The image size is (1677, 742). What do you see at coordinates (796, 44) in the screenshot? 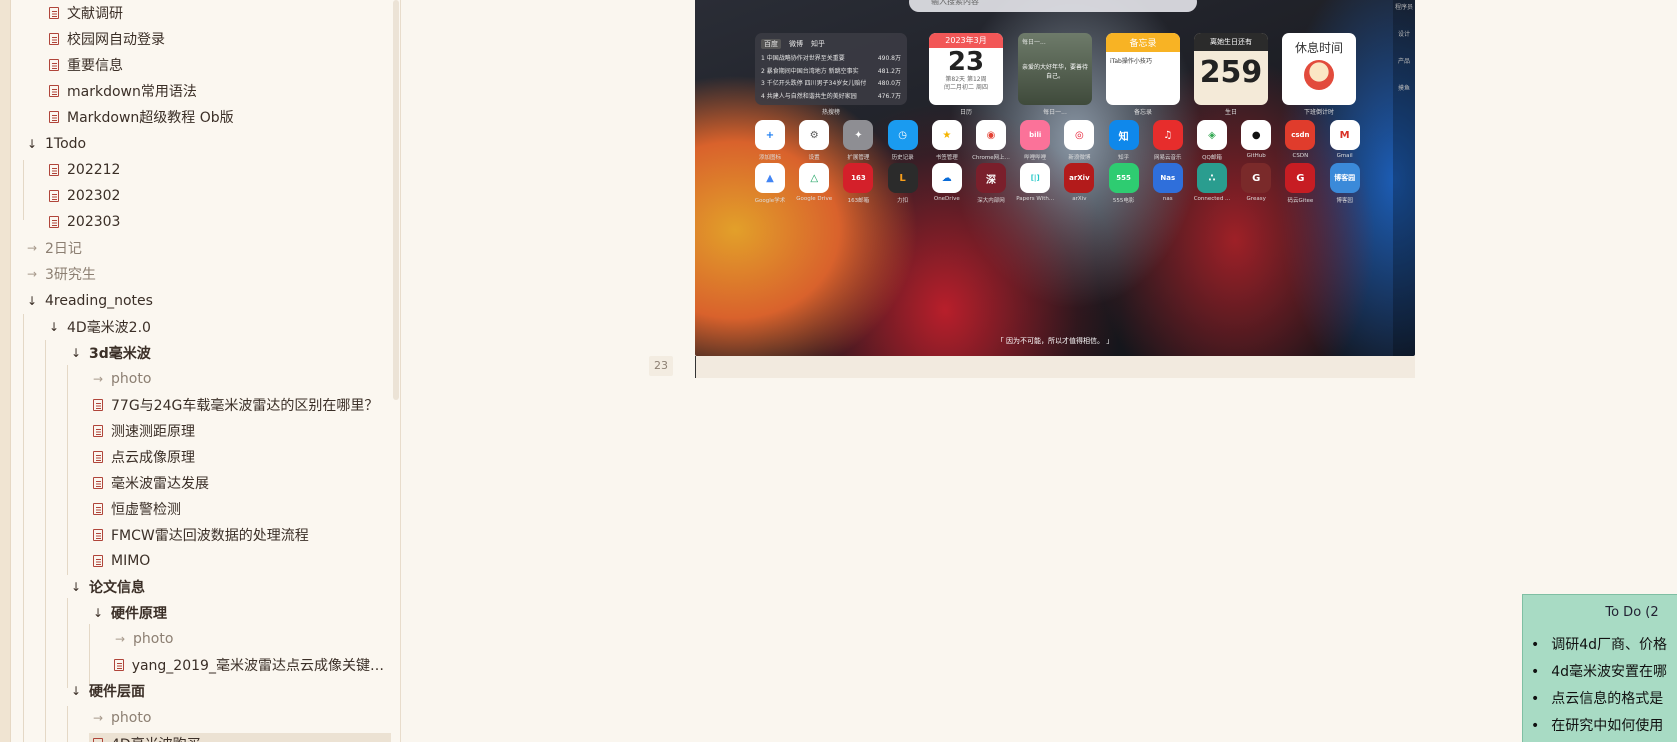
I see `hot-tab: 微博` at bounding box center [796, 44].